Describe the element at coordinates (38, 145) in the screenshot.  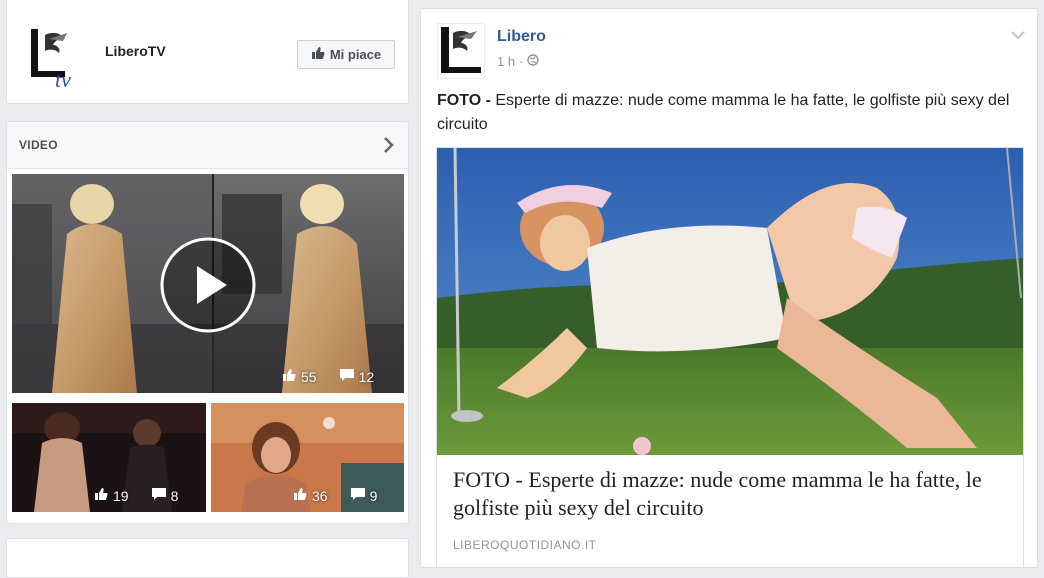
I see `video-section-title: VIDEO` at that location.